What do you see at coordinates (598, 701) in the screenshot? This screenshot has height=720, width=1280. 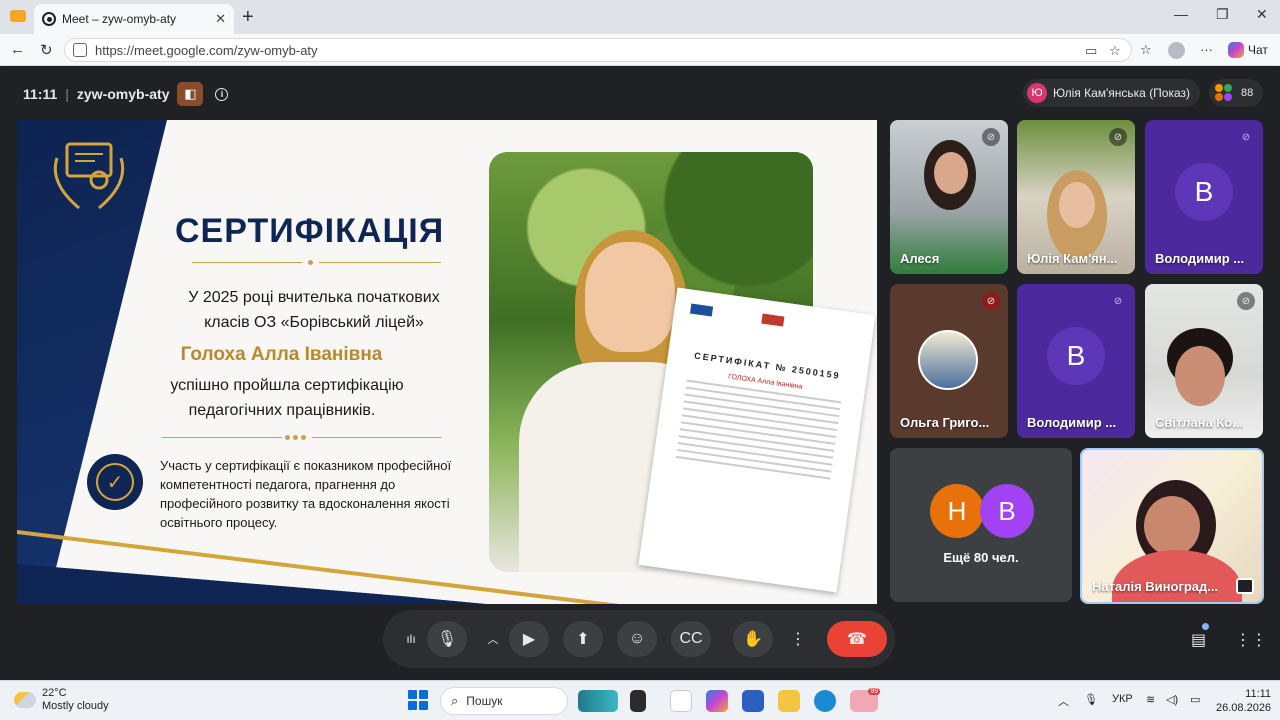 I see `widgets-icon` at bounding box center [598, 701].